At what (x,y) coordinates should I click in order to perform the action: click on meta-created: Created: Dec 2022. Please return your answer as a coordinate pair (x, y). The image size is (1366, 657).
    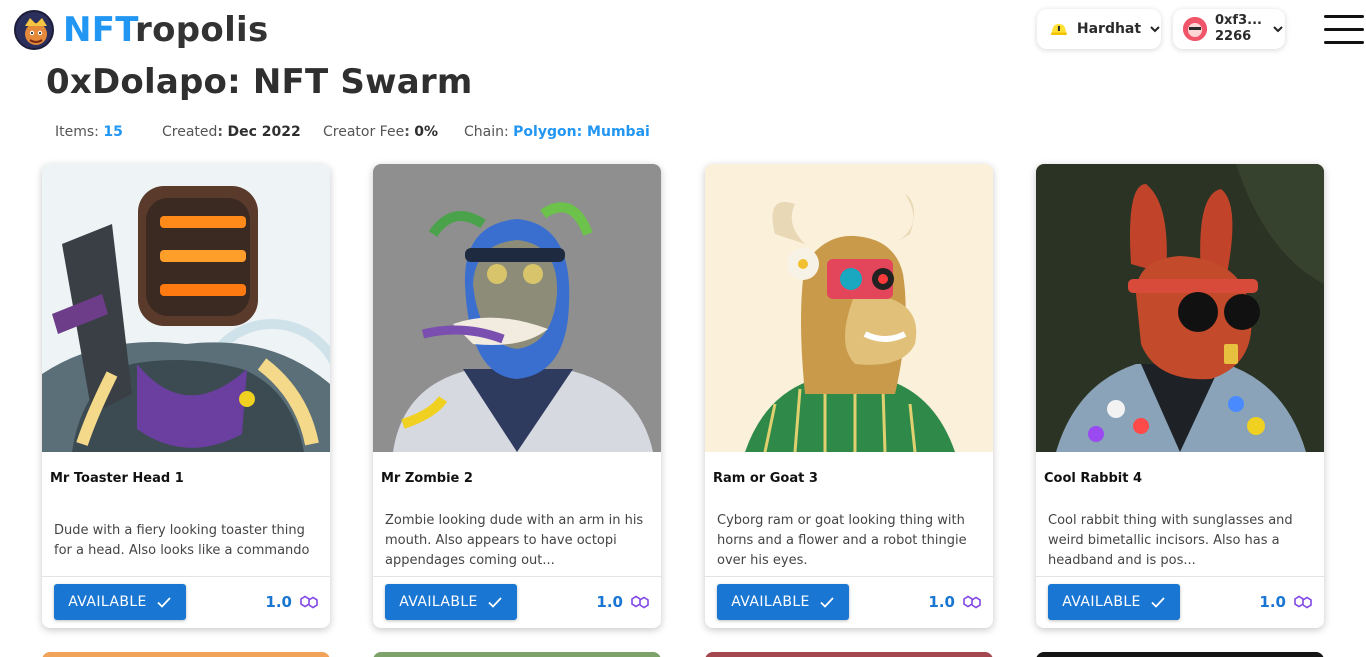
    Looking at the image, I should click on (231, 132).